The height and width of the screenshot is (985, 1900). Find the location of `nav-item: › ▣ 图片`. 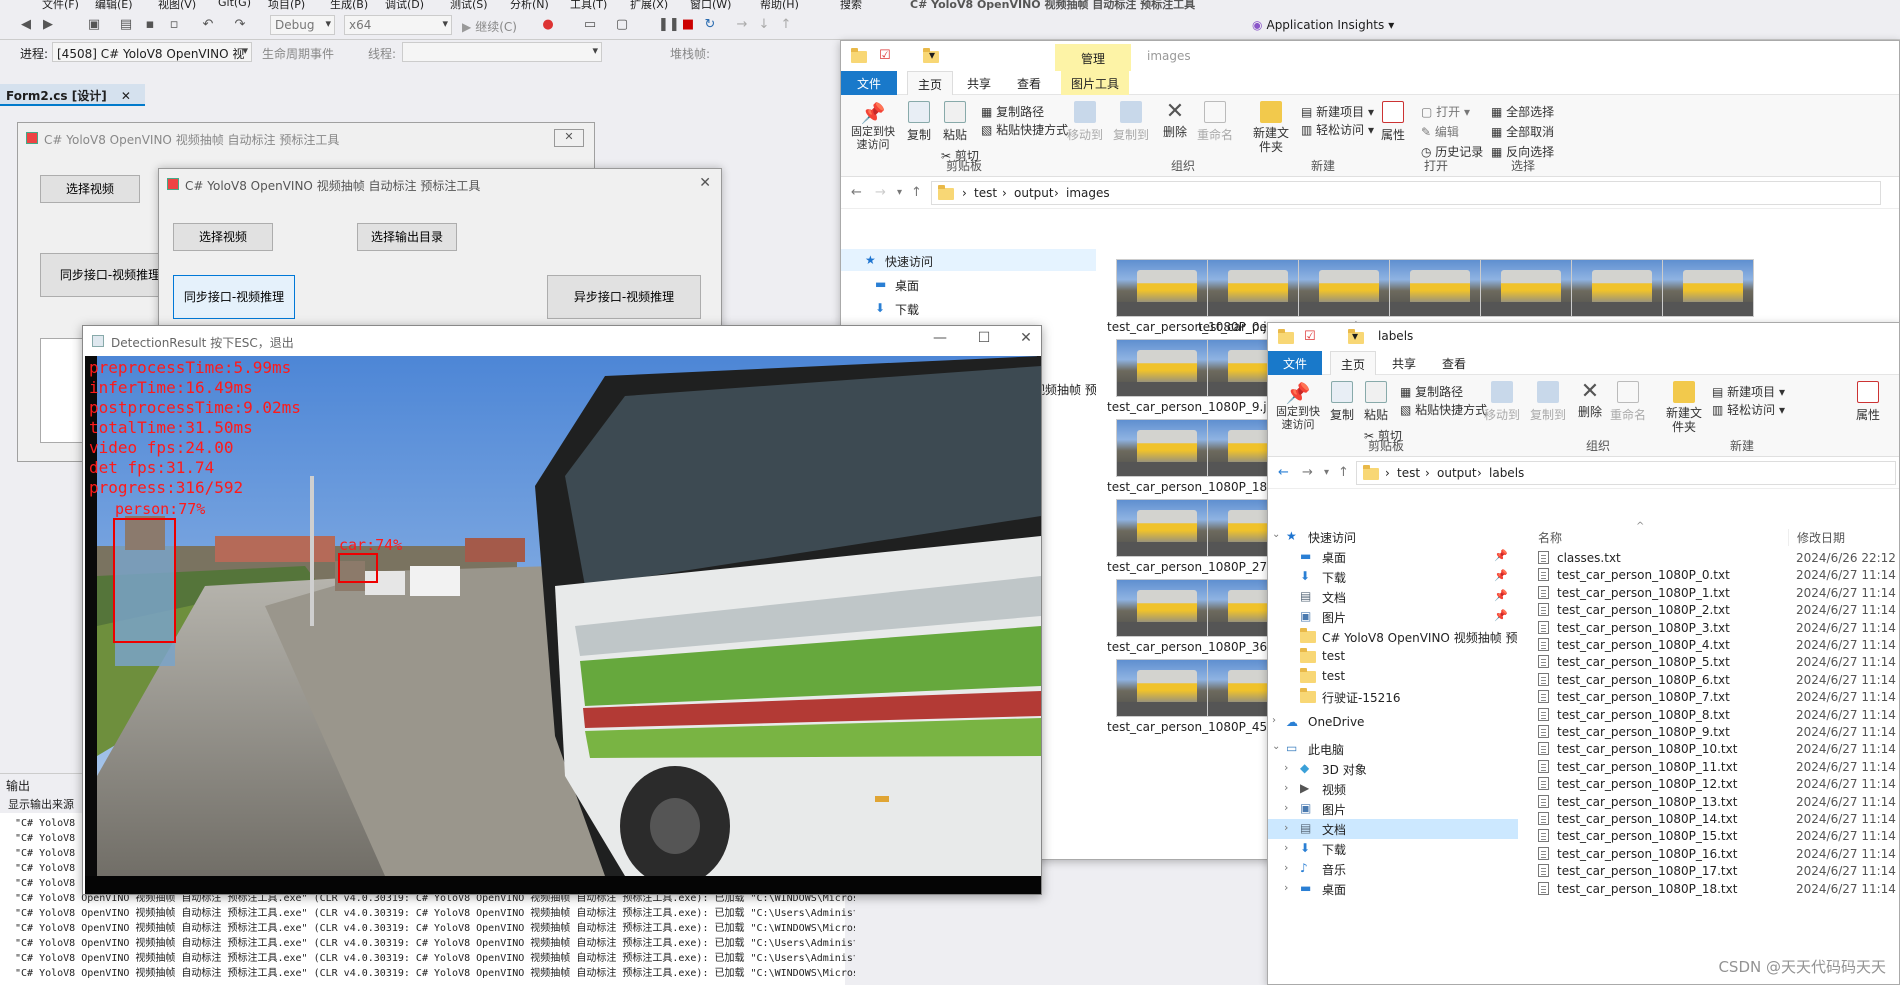

nav-item: › ▣ 图片 is located at coordinates (1393, 809).